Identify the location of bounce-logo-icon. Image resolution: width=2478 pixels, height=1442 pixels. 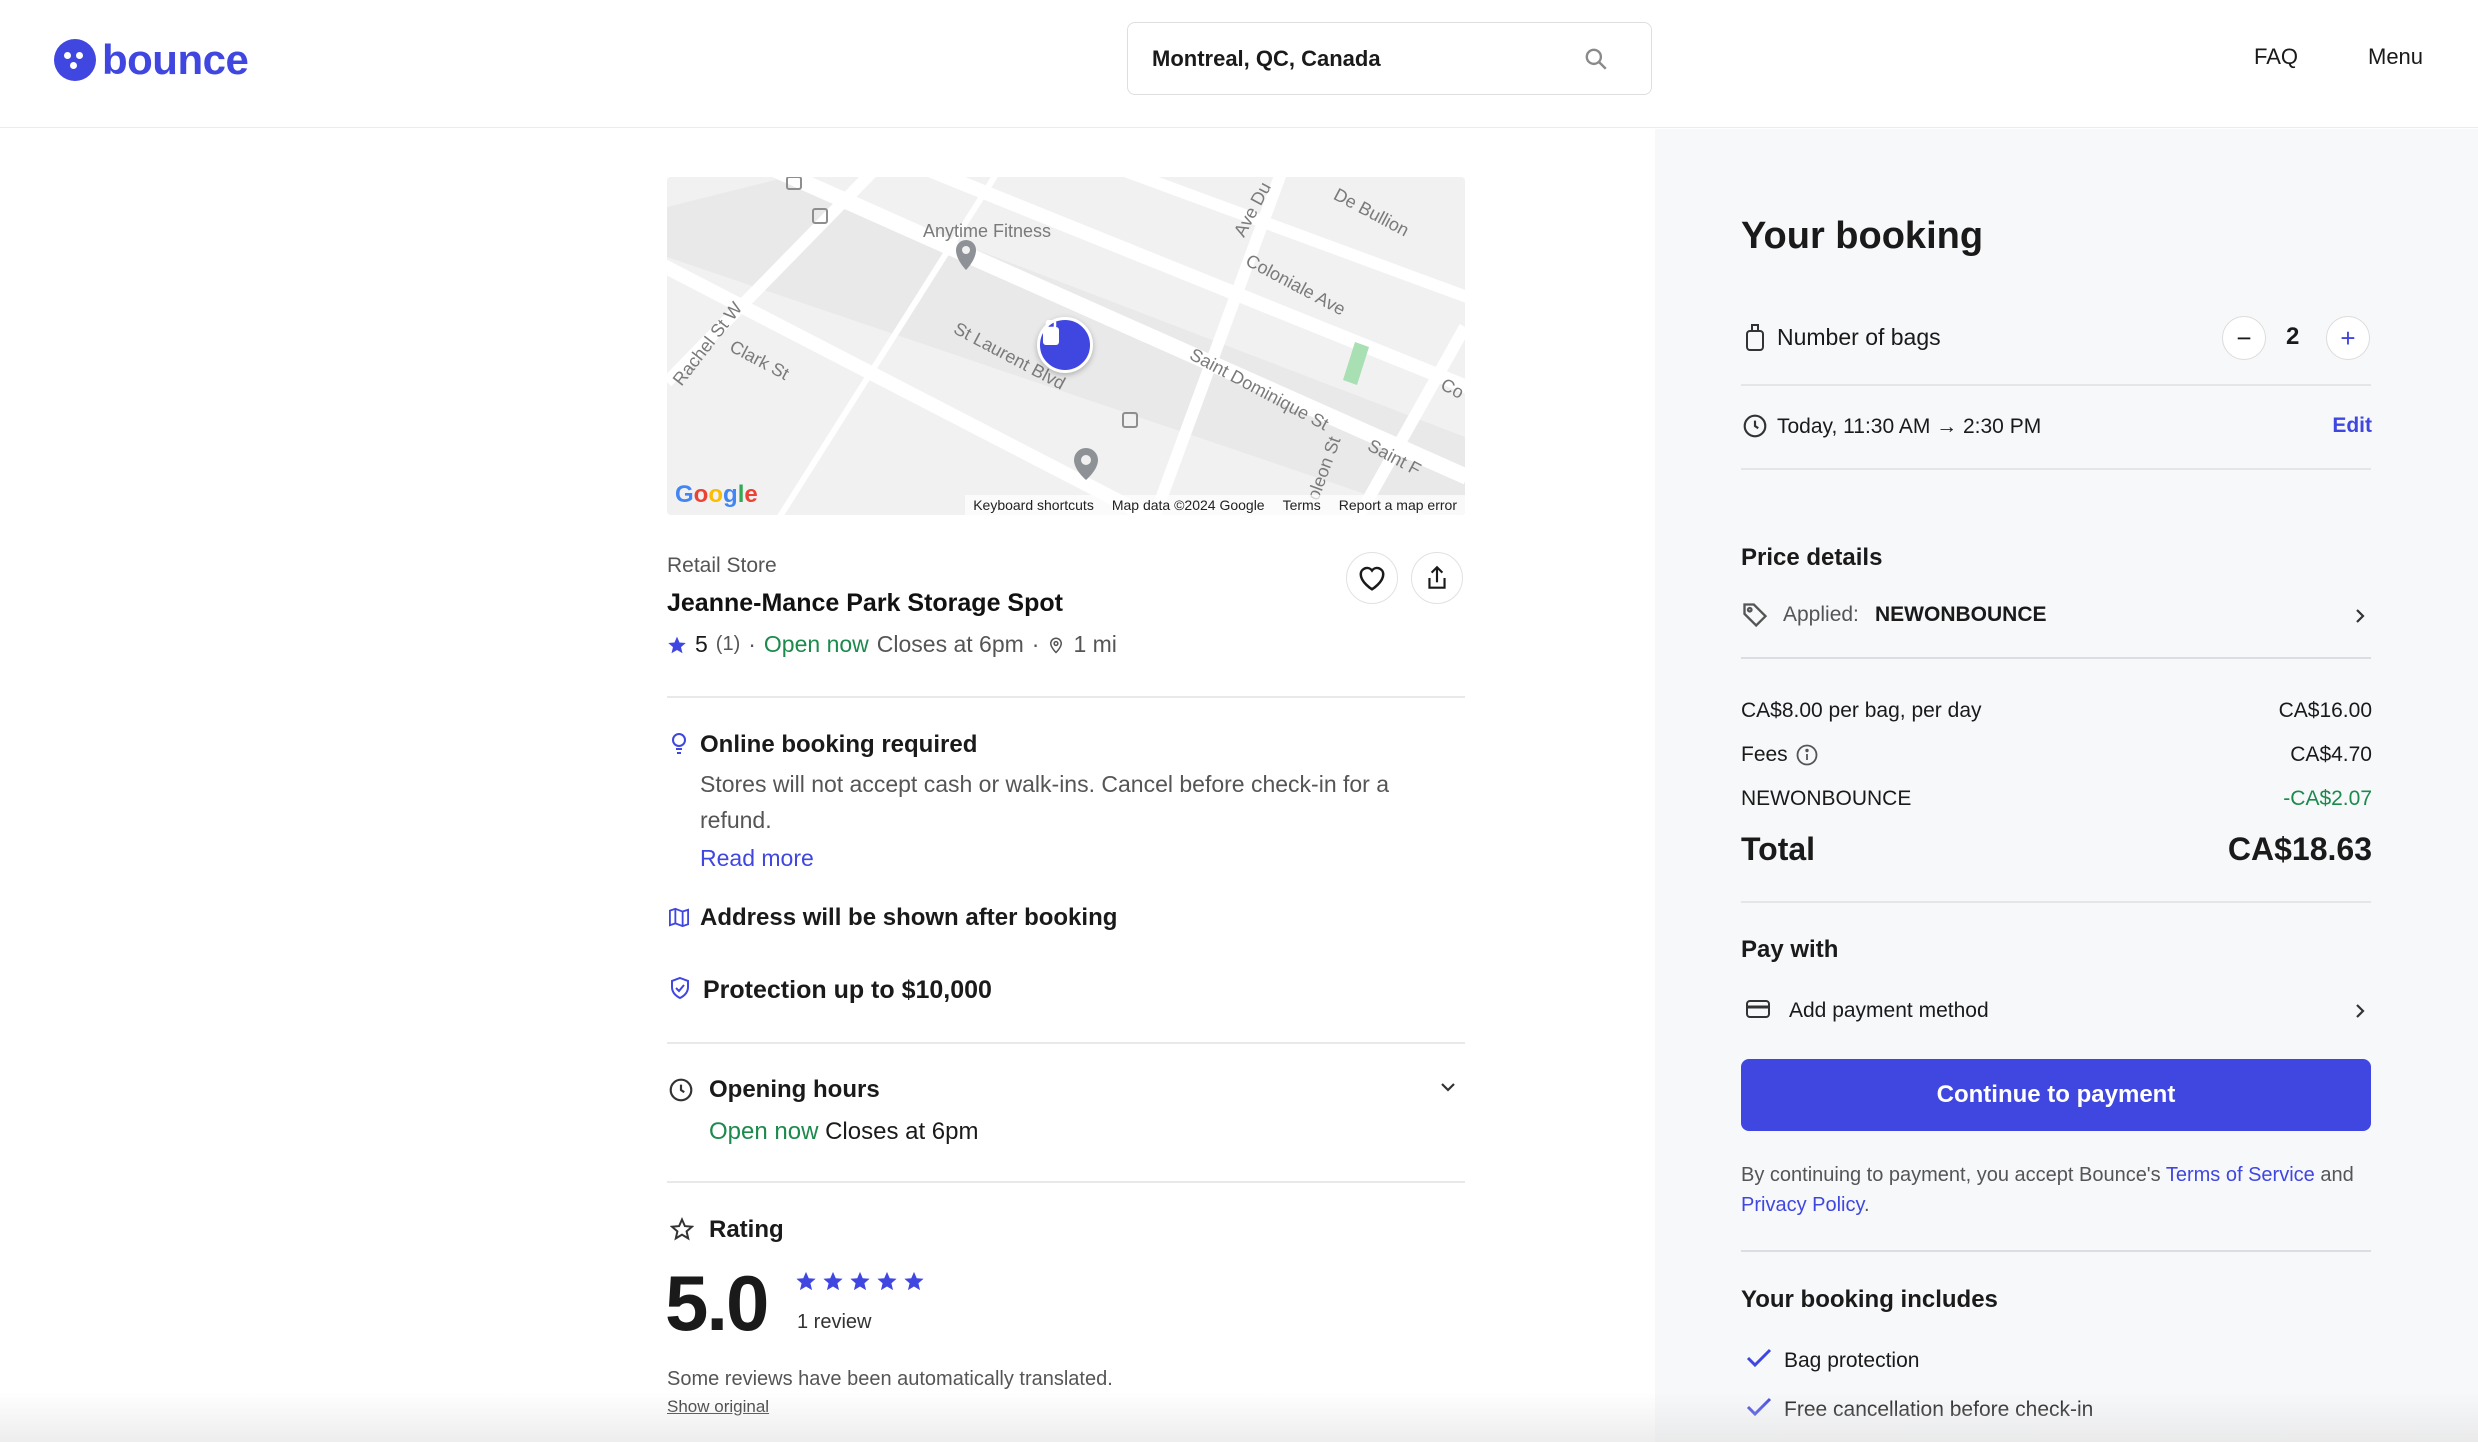
(75, 60).